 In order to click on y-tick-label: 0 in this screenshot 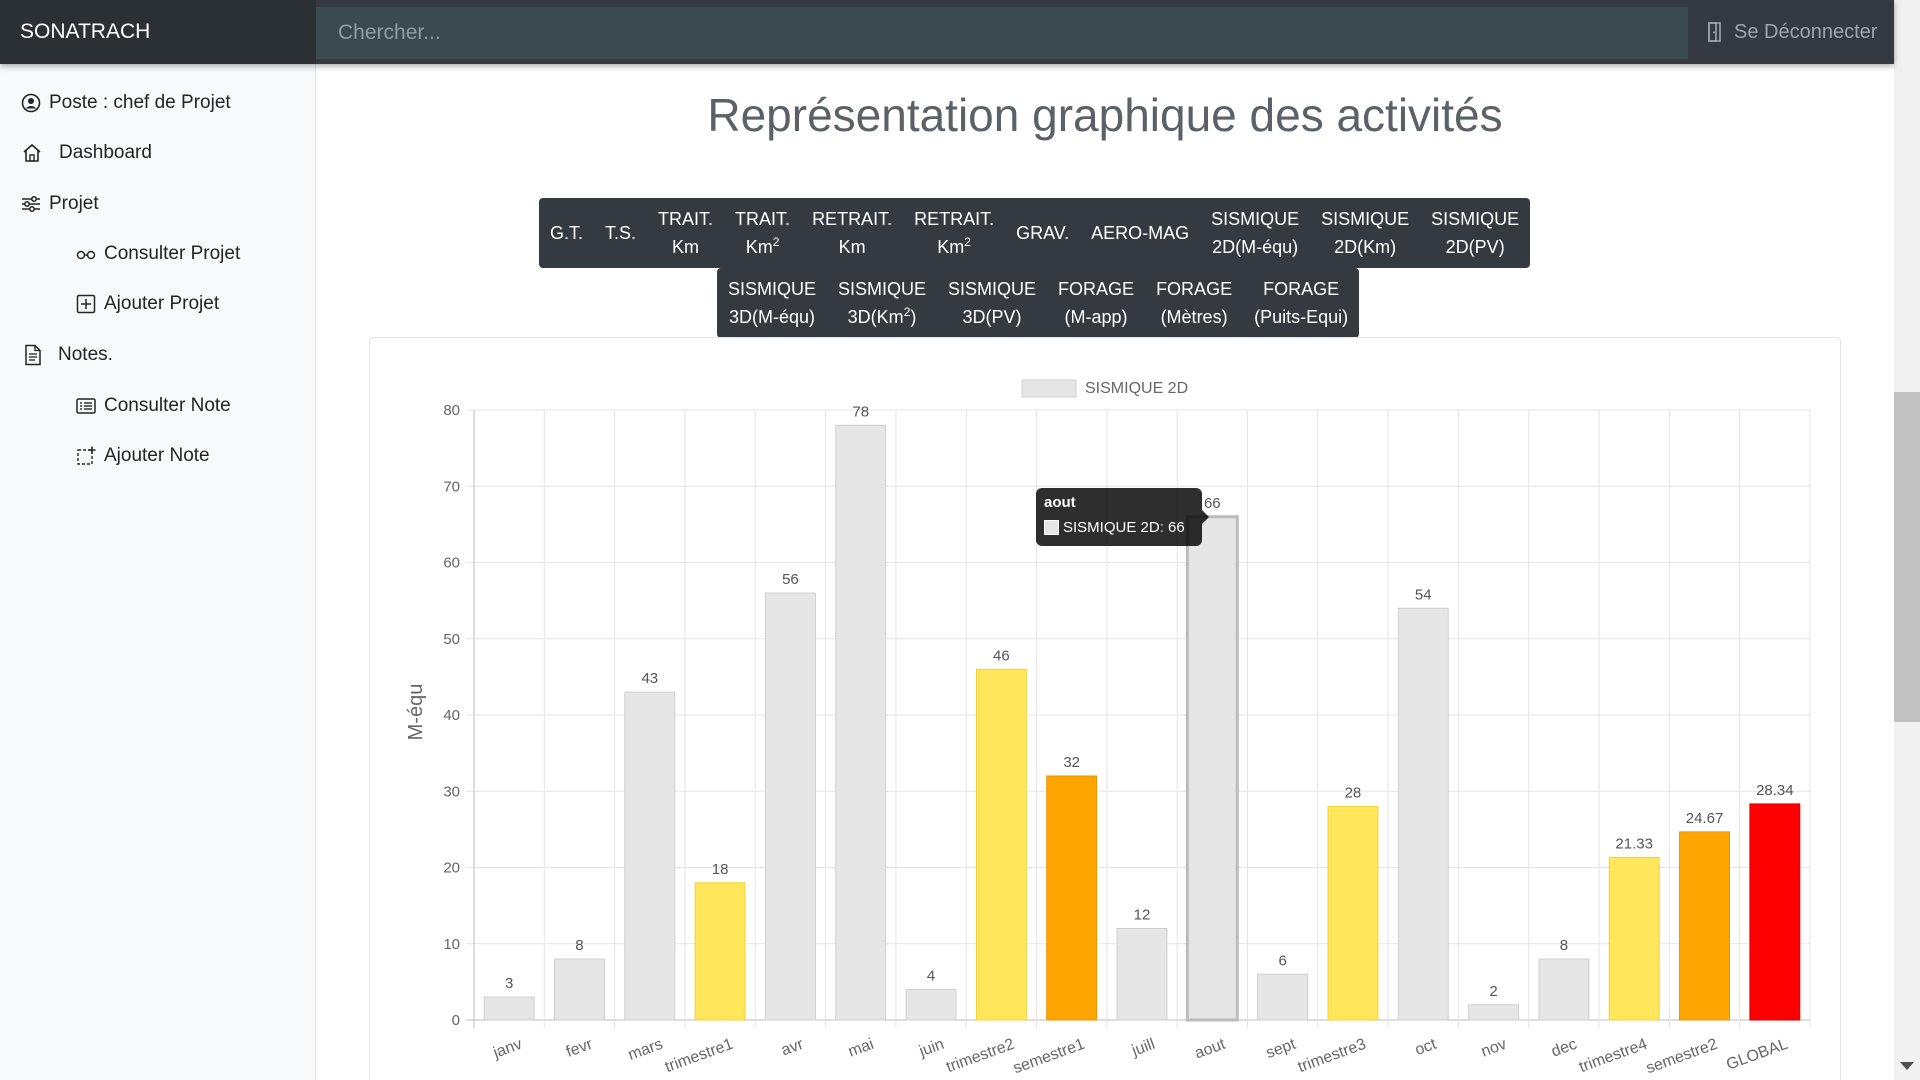, I will do `click(456, 1020)`.